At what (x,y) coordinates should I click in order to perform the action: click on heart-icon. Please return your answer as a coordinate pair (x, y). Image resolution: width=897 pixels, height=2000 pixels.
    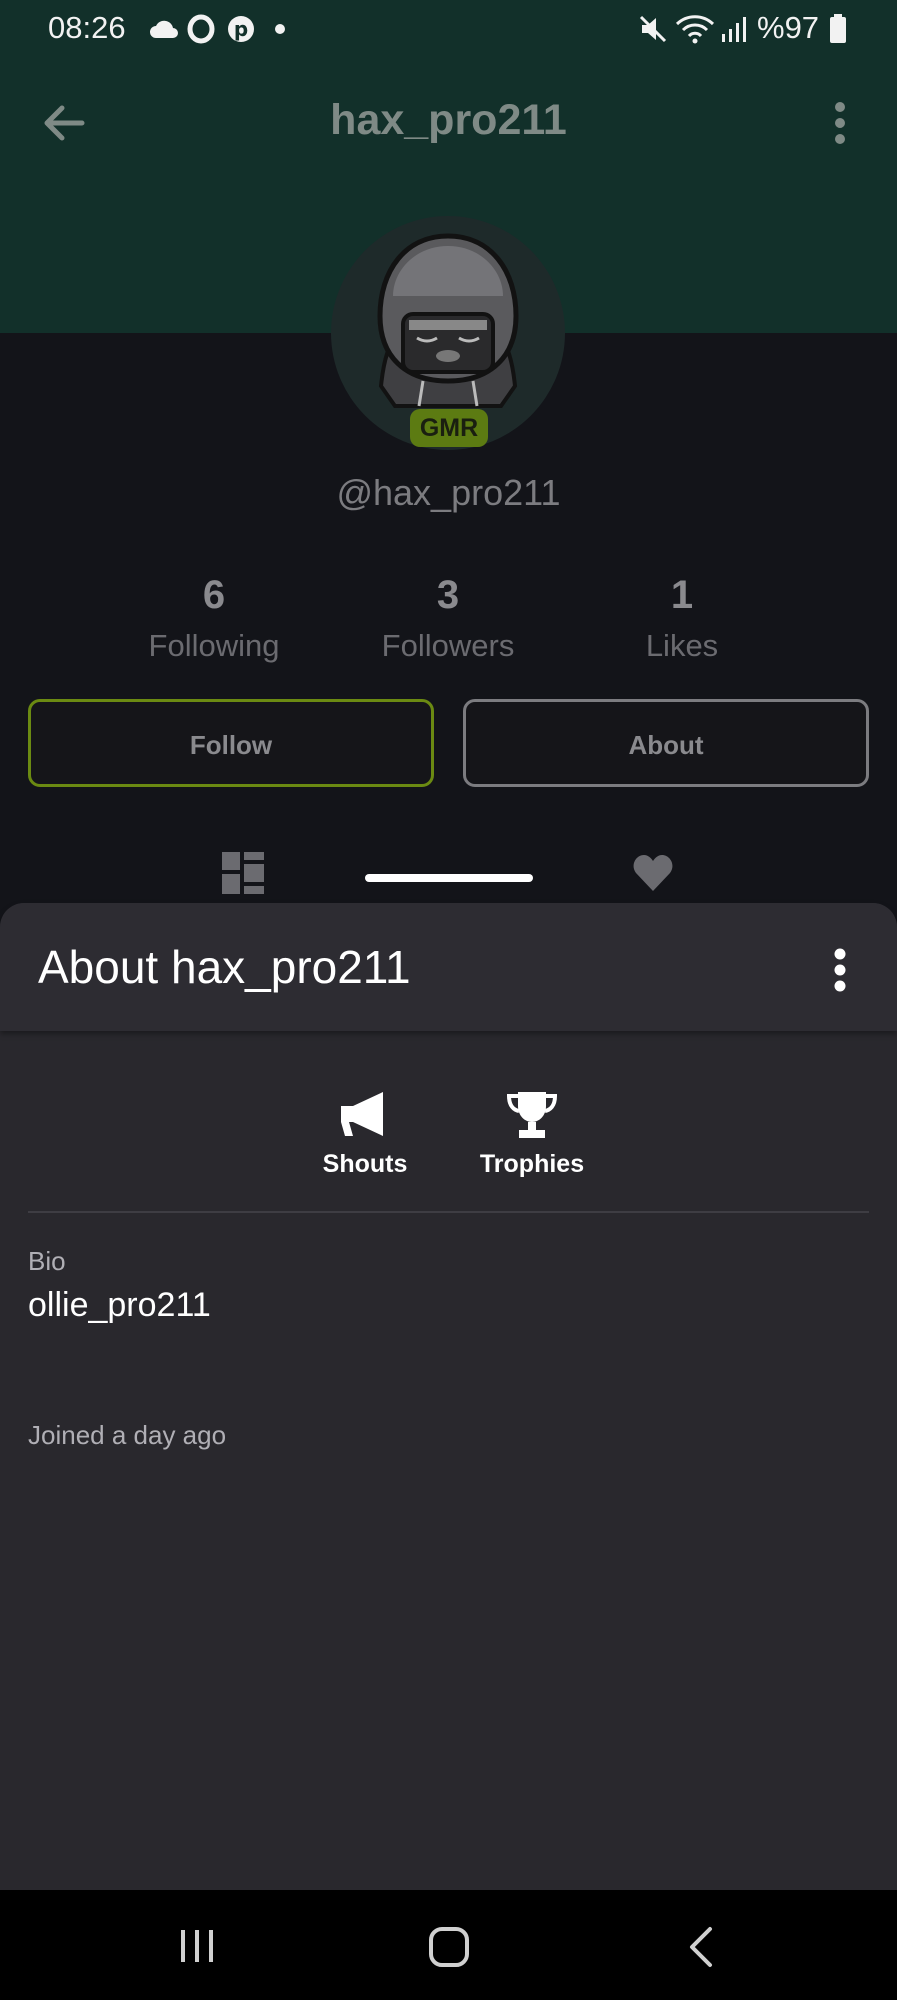
    Looking at the image, I should click on (653, 873).